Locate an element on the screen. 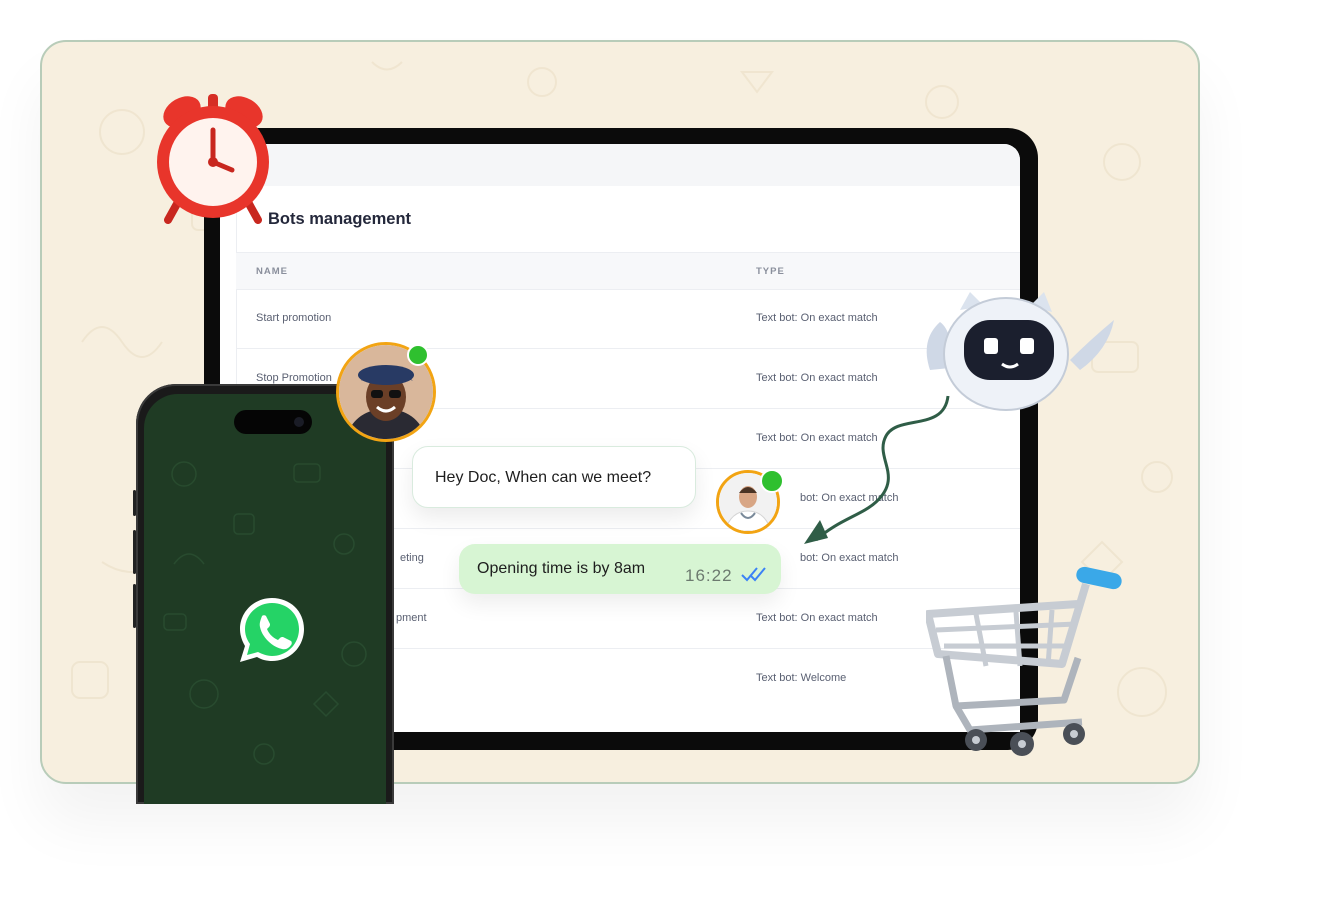 The width and height of the screenshot is (1320, 905). alarm-clock-icon is located at coordinates (213, 159).